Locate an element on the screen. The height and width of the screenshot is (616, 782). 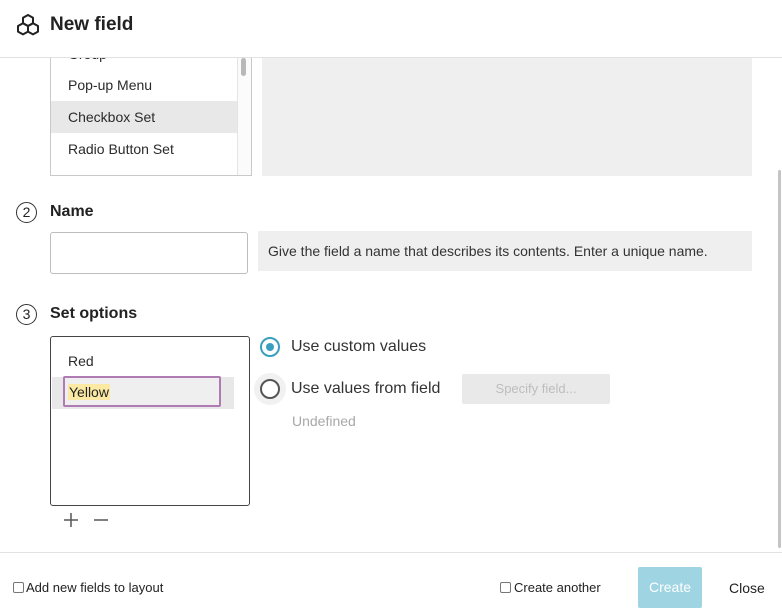
create-another-checkbox is located at coordinates (505, 587).